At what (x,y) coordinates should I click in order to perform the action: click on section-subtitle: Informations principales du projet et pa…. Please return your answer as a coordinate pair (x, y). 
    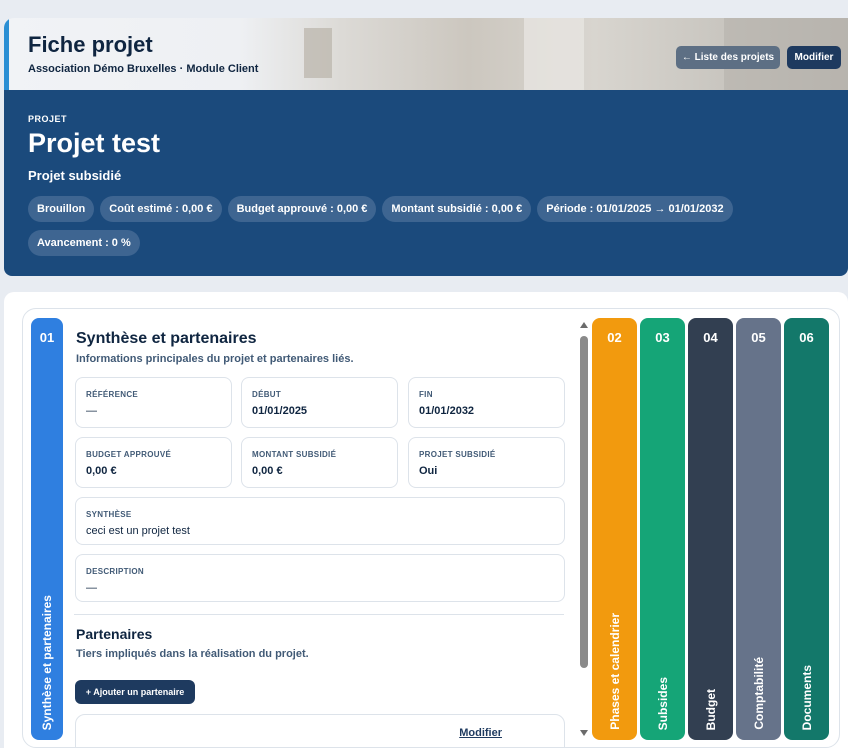
    Looking at the image, I should click on (215, 359).